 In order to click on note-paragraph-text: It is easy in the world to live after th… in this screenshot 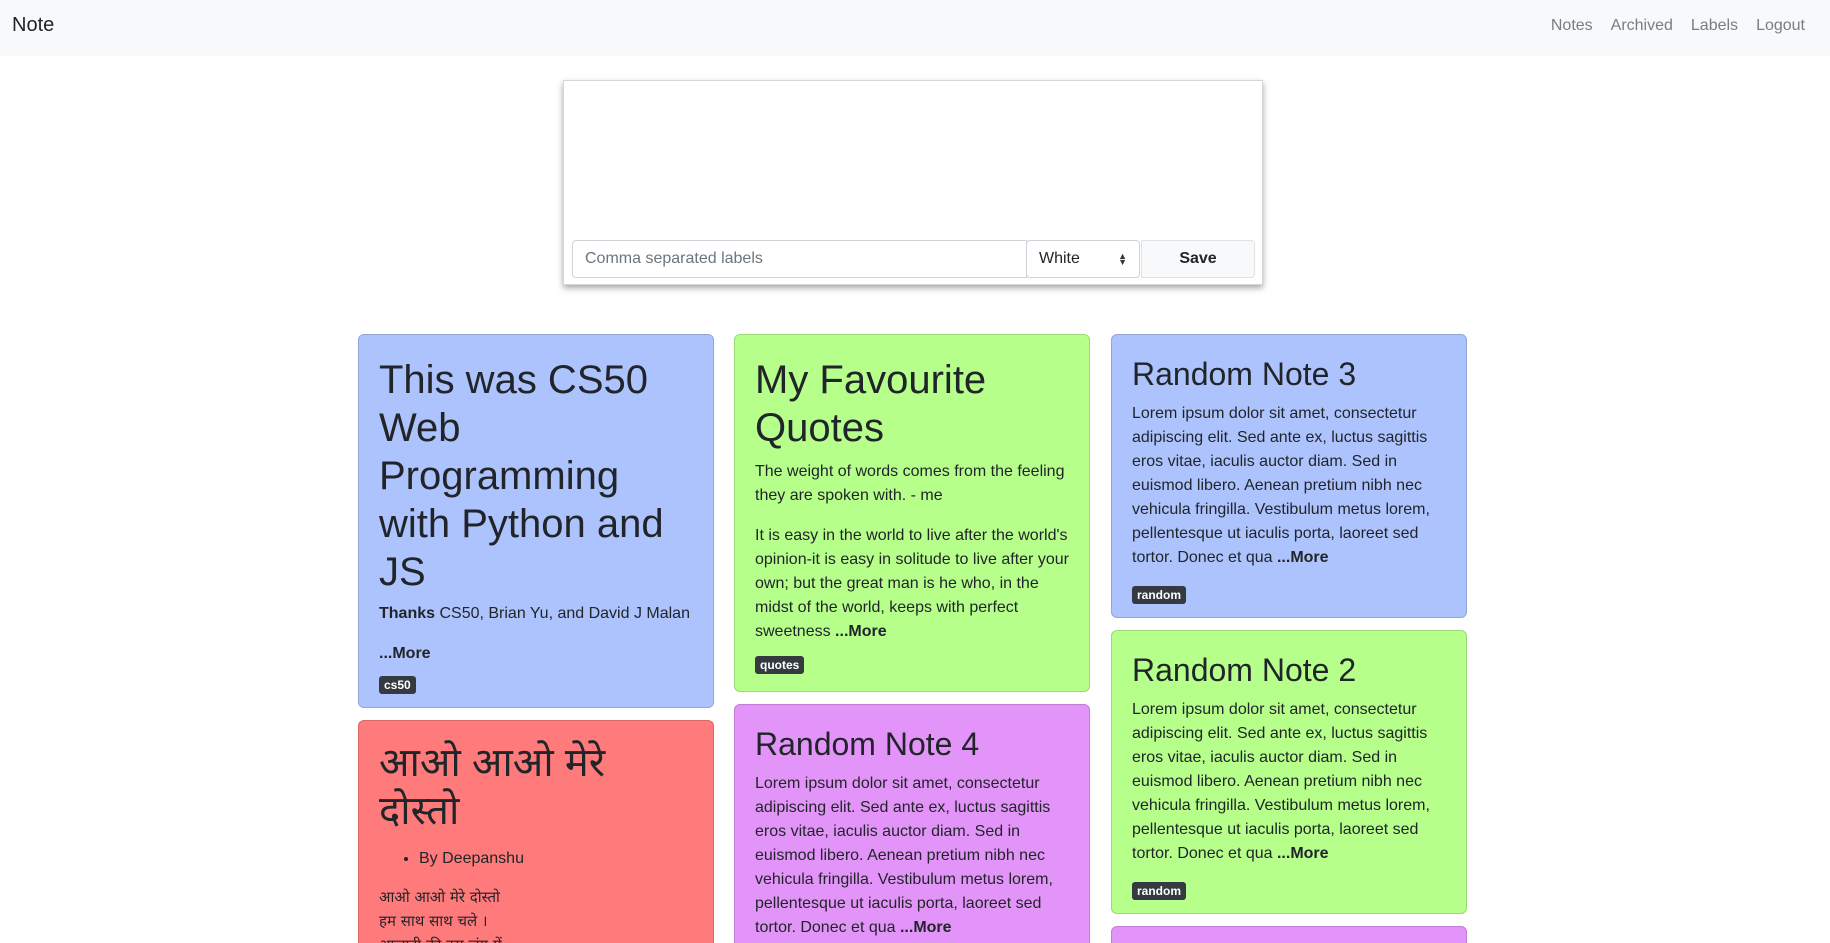, I will do `click(912, 583)`.